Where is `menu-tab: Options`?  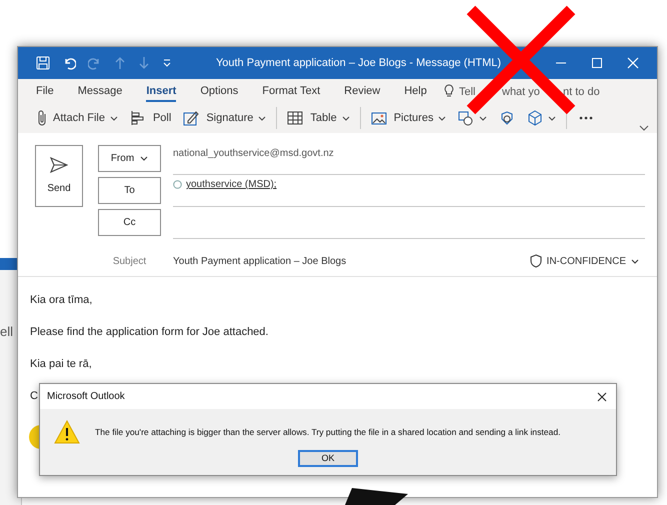
menu-tab: Options is located at coordinates (219, 91).